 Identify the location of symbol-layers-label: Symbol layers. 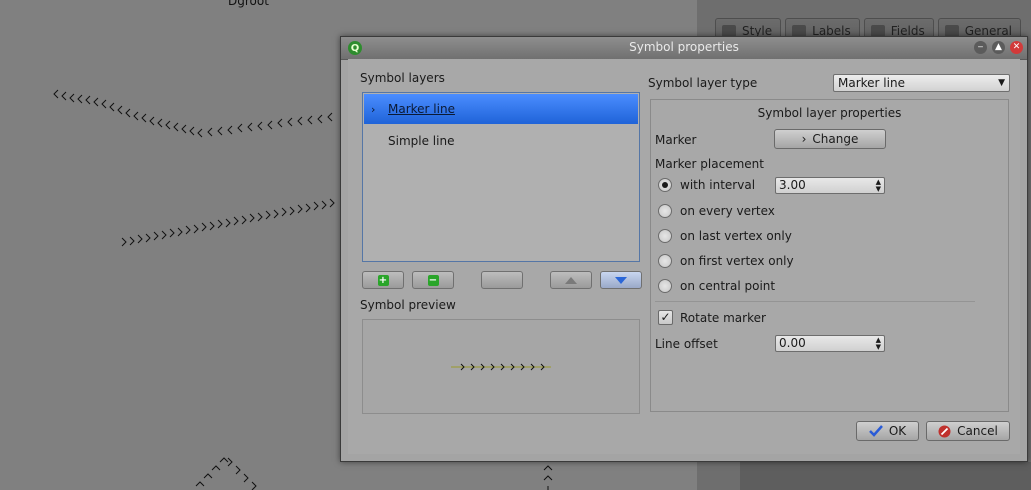
(402, 78).